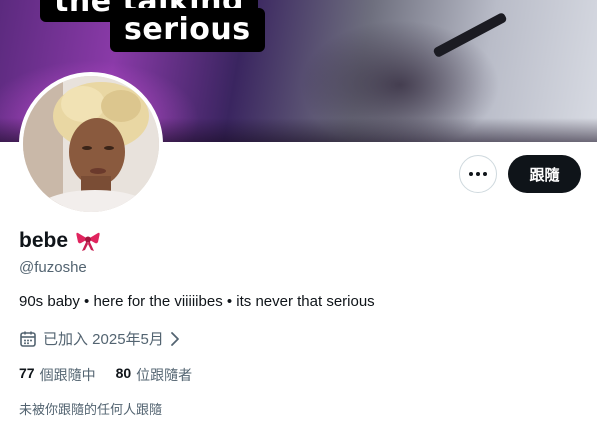  I want to click on followed-by-note: 未被你跟隨的任何人跟隨, so click(91, 409).